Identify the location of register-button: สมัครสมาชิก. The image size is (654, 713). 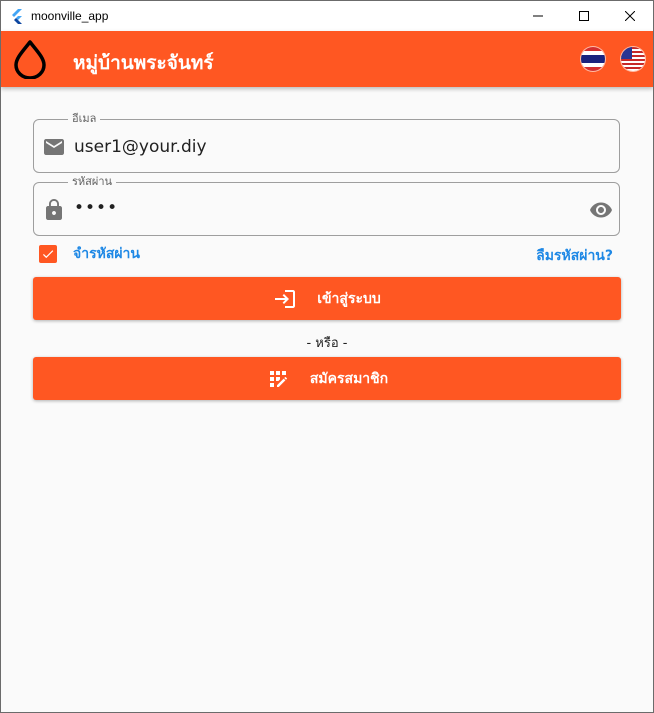
(327, 378).